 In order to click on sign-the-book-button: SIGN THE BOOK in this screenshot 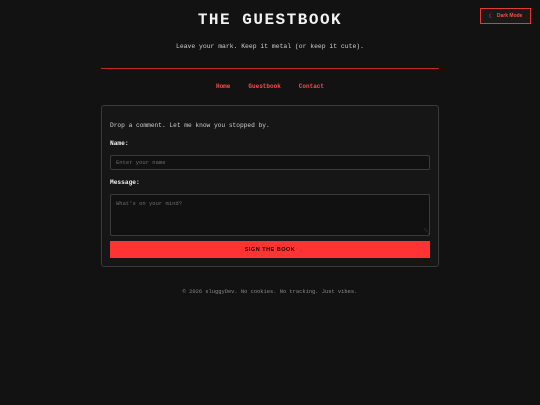, I will do `click(270, 249)`.